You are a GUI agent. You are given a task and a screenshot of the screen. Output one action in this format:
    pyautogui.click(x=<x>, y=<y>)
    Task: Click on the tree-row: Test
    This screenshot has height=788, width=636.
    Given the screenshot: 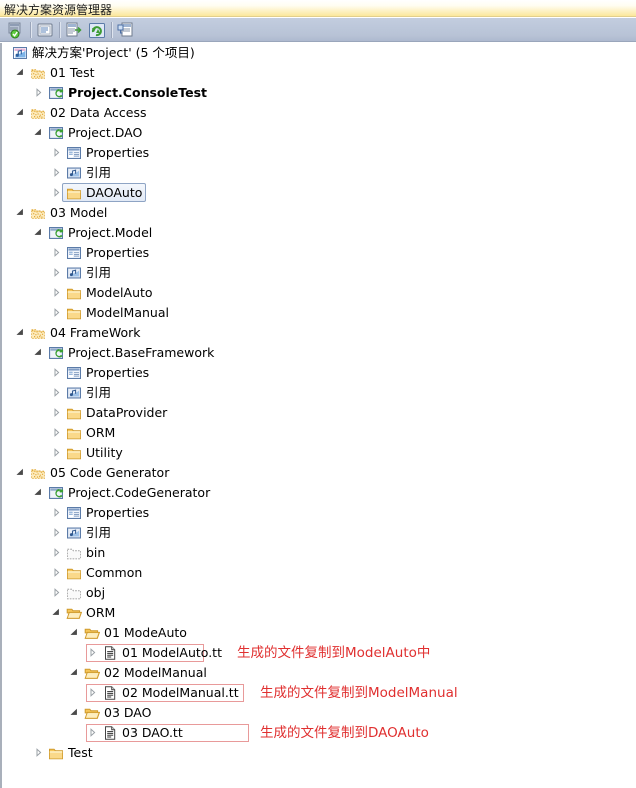 What is the action you would take?
    pyautogui.click(x=319, y=753)
    